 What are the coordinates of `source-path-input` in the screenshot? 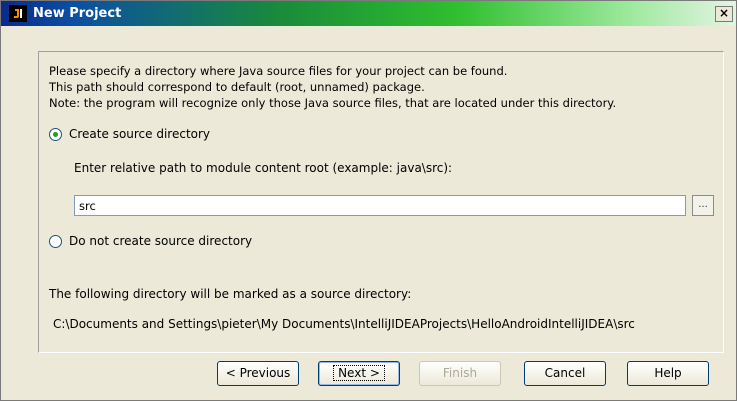 It's located at (380, 205).